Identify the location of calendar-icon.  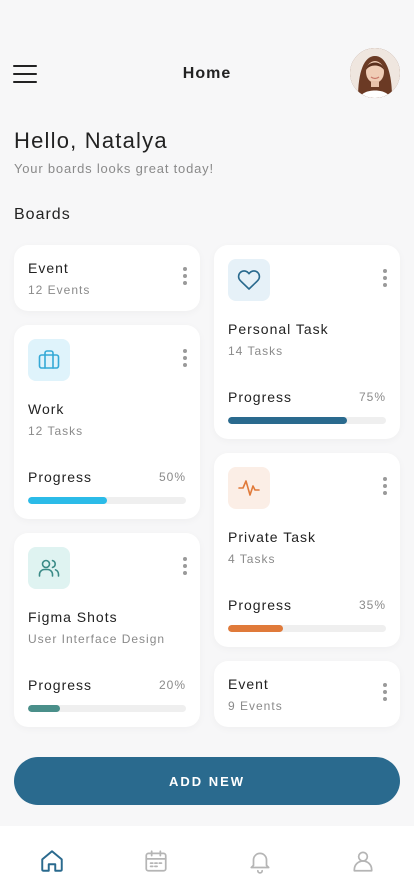
(156, 861).